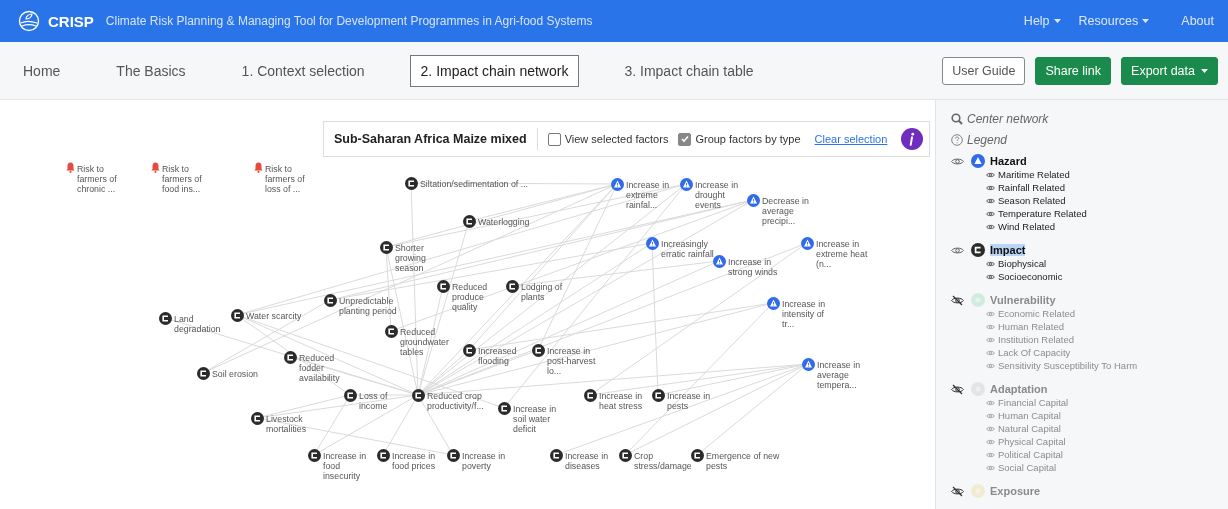 This screenshot has height=509, width=1228. What do you see at coordinates (494, 70) in the screenshot?
I see `nav-tab: 2. Impact chain network` at bounding box center [494, 70].